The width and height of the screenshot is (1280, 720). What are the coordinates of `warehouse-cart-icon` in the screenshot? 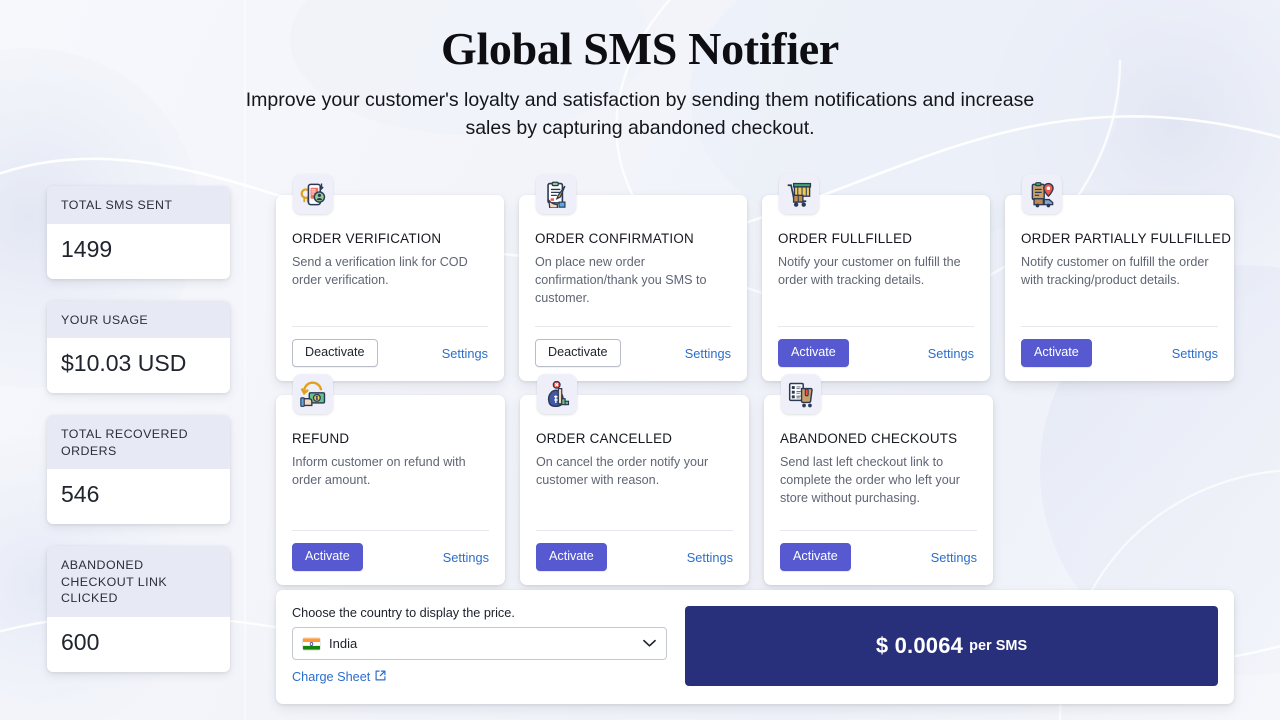 It's located at (799, 194).